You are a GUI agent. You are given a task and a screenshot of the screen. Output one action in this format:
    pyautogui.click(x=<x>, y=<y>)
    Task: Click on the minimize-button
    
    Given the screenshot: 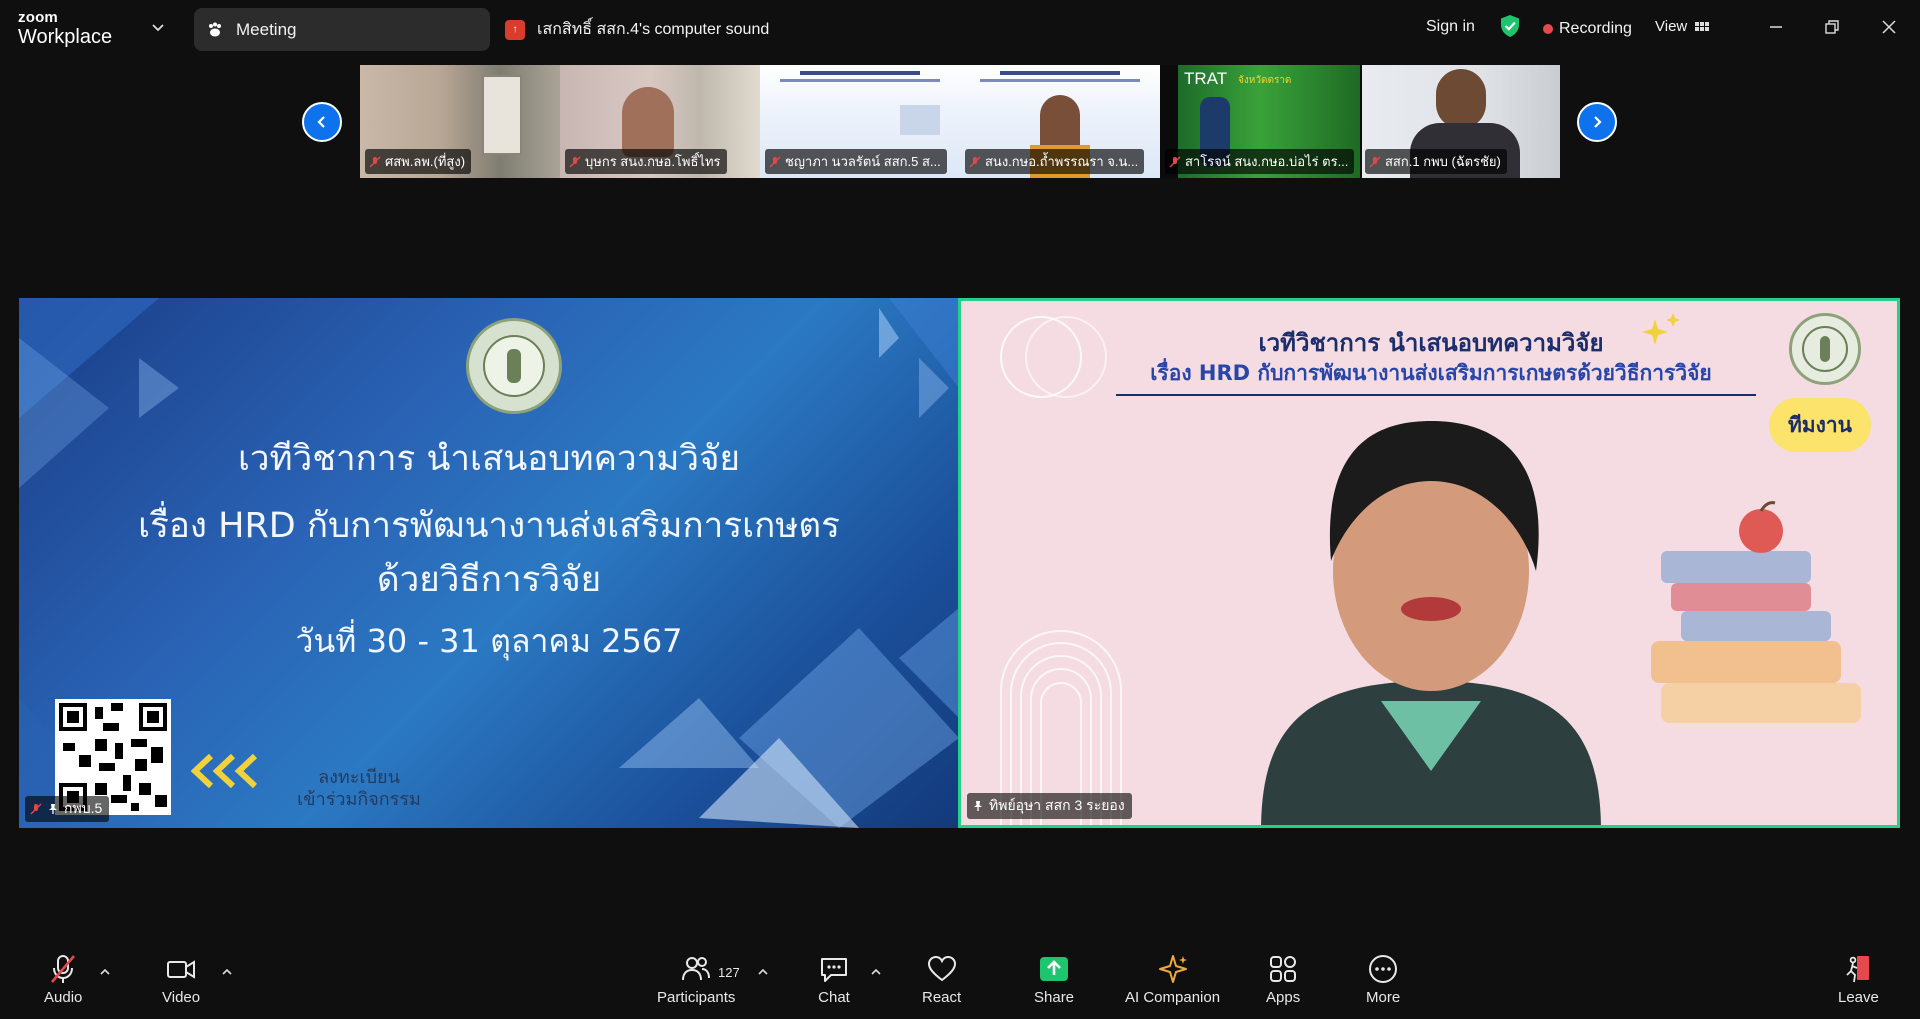 What is the action you would take?
    pyautogui.click(x=1776, y=27)
    